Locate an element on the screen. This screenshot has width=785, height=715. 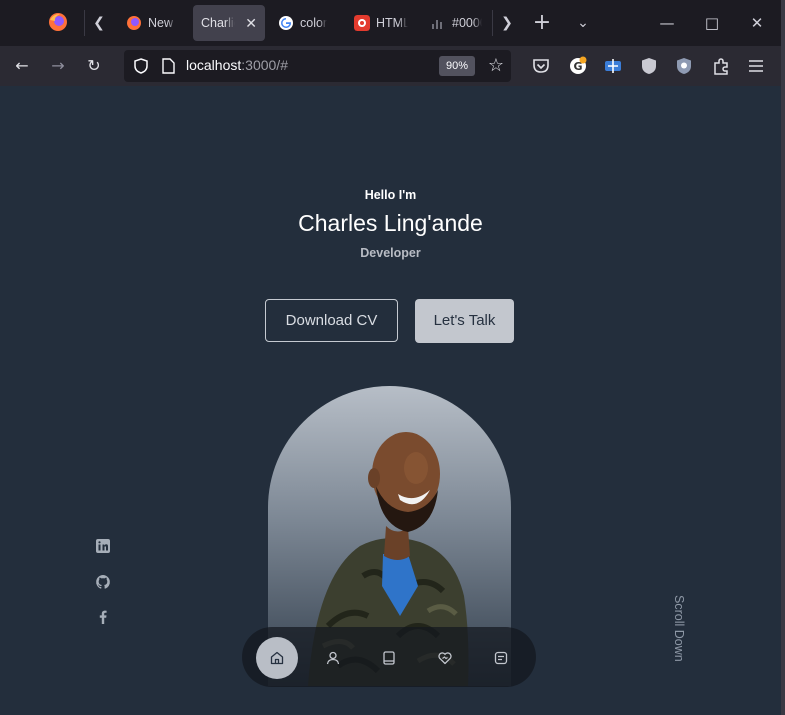
navigation-toolbar: ← → ↻ localhost:3000/# 90% ☆ G is located at coordinates (390, 66).